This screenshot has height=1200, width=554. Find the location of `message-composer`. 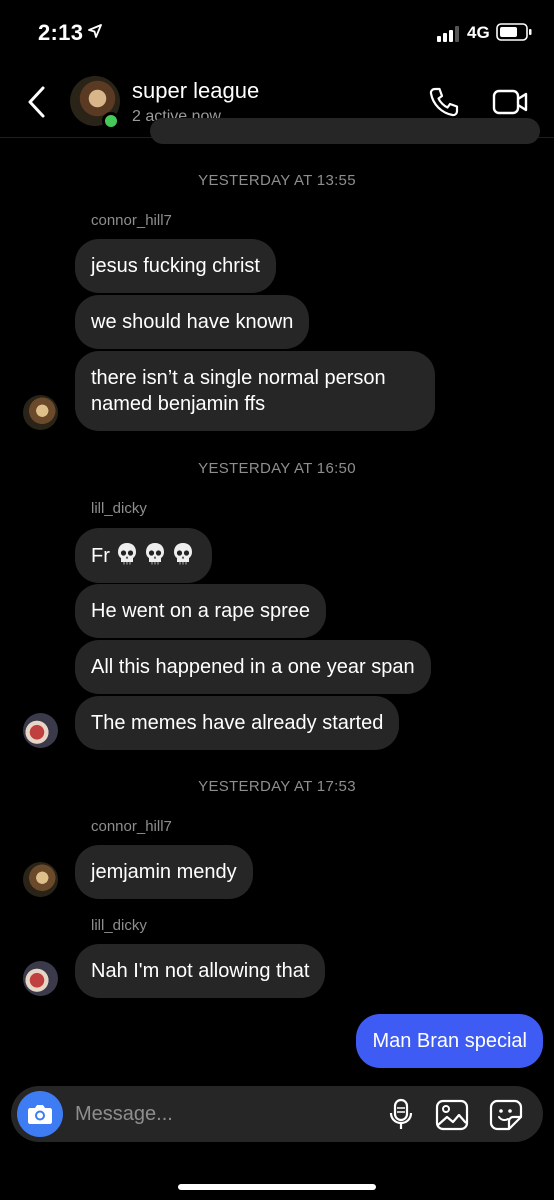

message-composer is located at coordinates (277, 1114).